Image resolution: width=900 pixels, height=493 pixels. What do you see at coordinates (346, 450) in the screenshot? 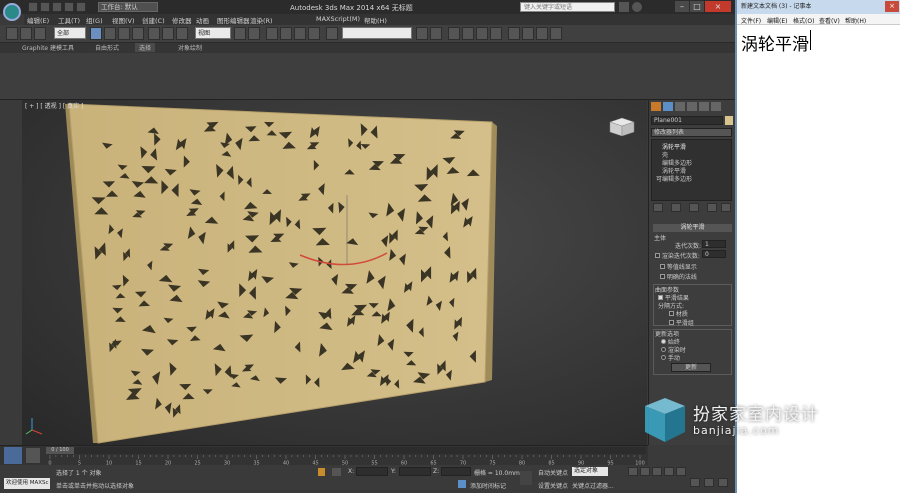
I see `time-slider: 0 / 100` at bounding box center [346, 450].